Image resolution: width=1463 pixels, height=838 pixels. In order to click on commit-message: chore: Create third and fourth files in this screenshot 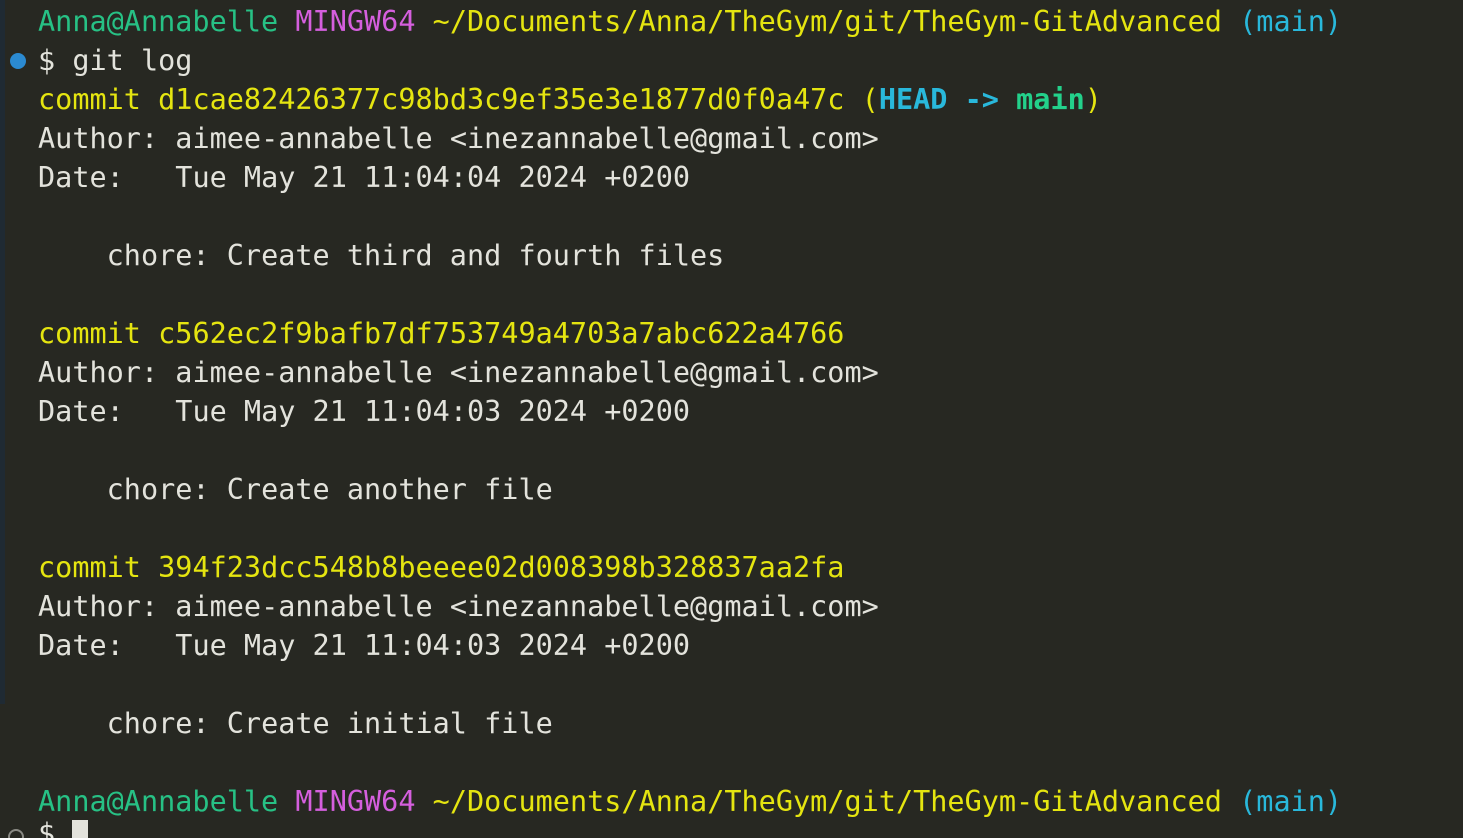, I will do `click(381, 255)`.